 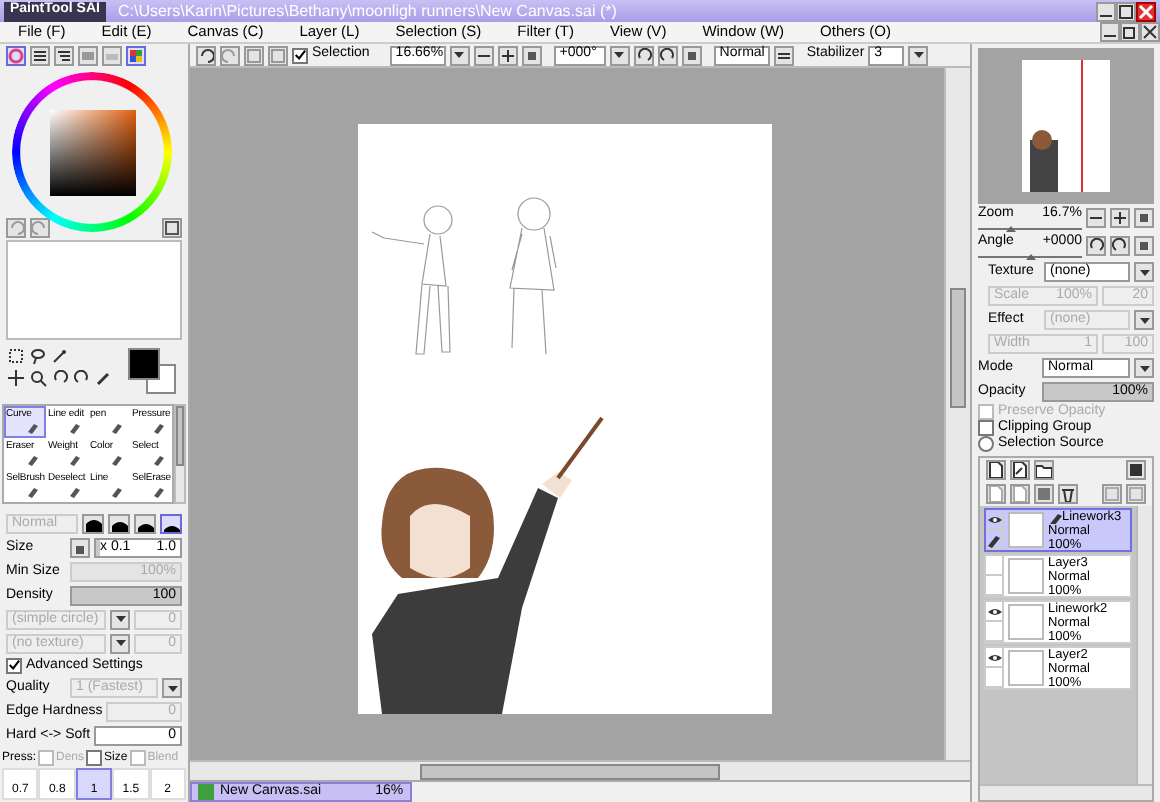 I want to click on document-icon, so click(x=206, y=792).